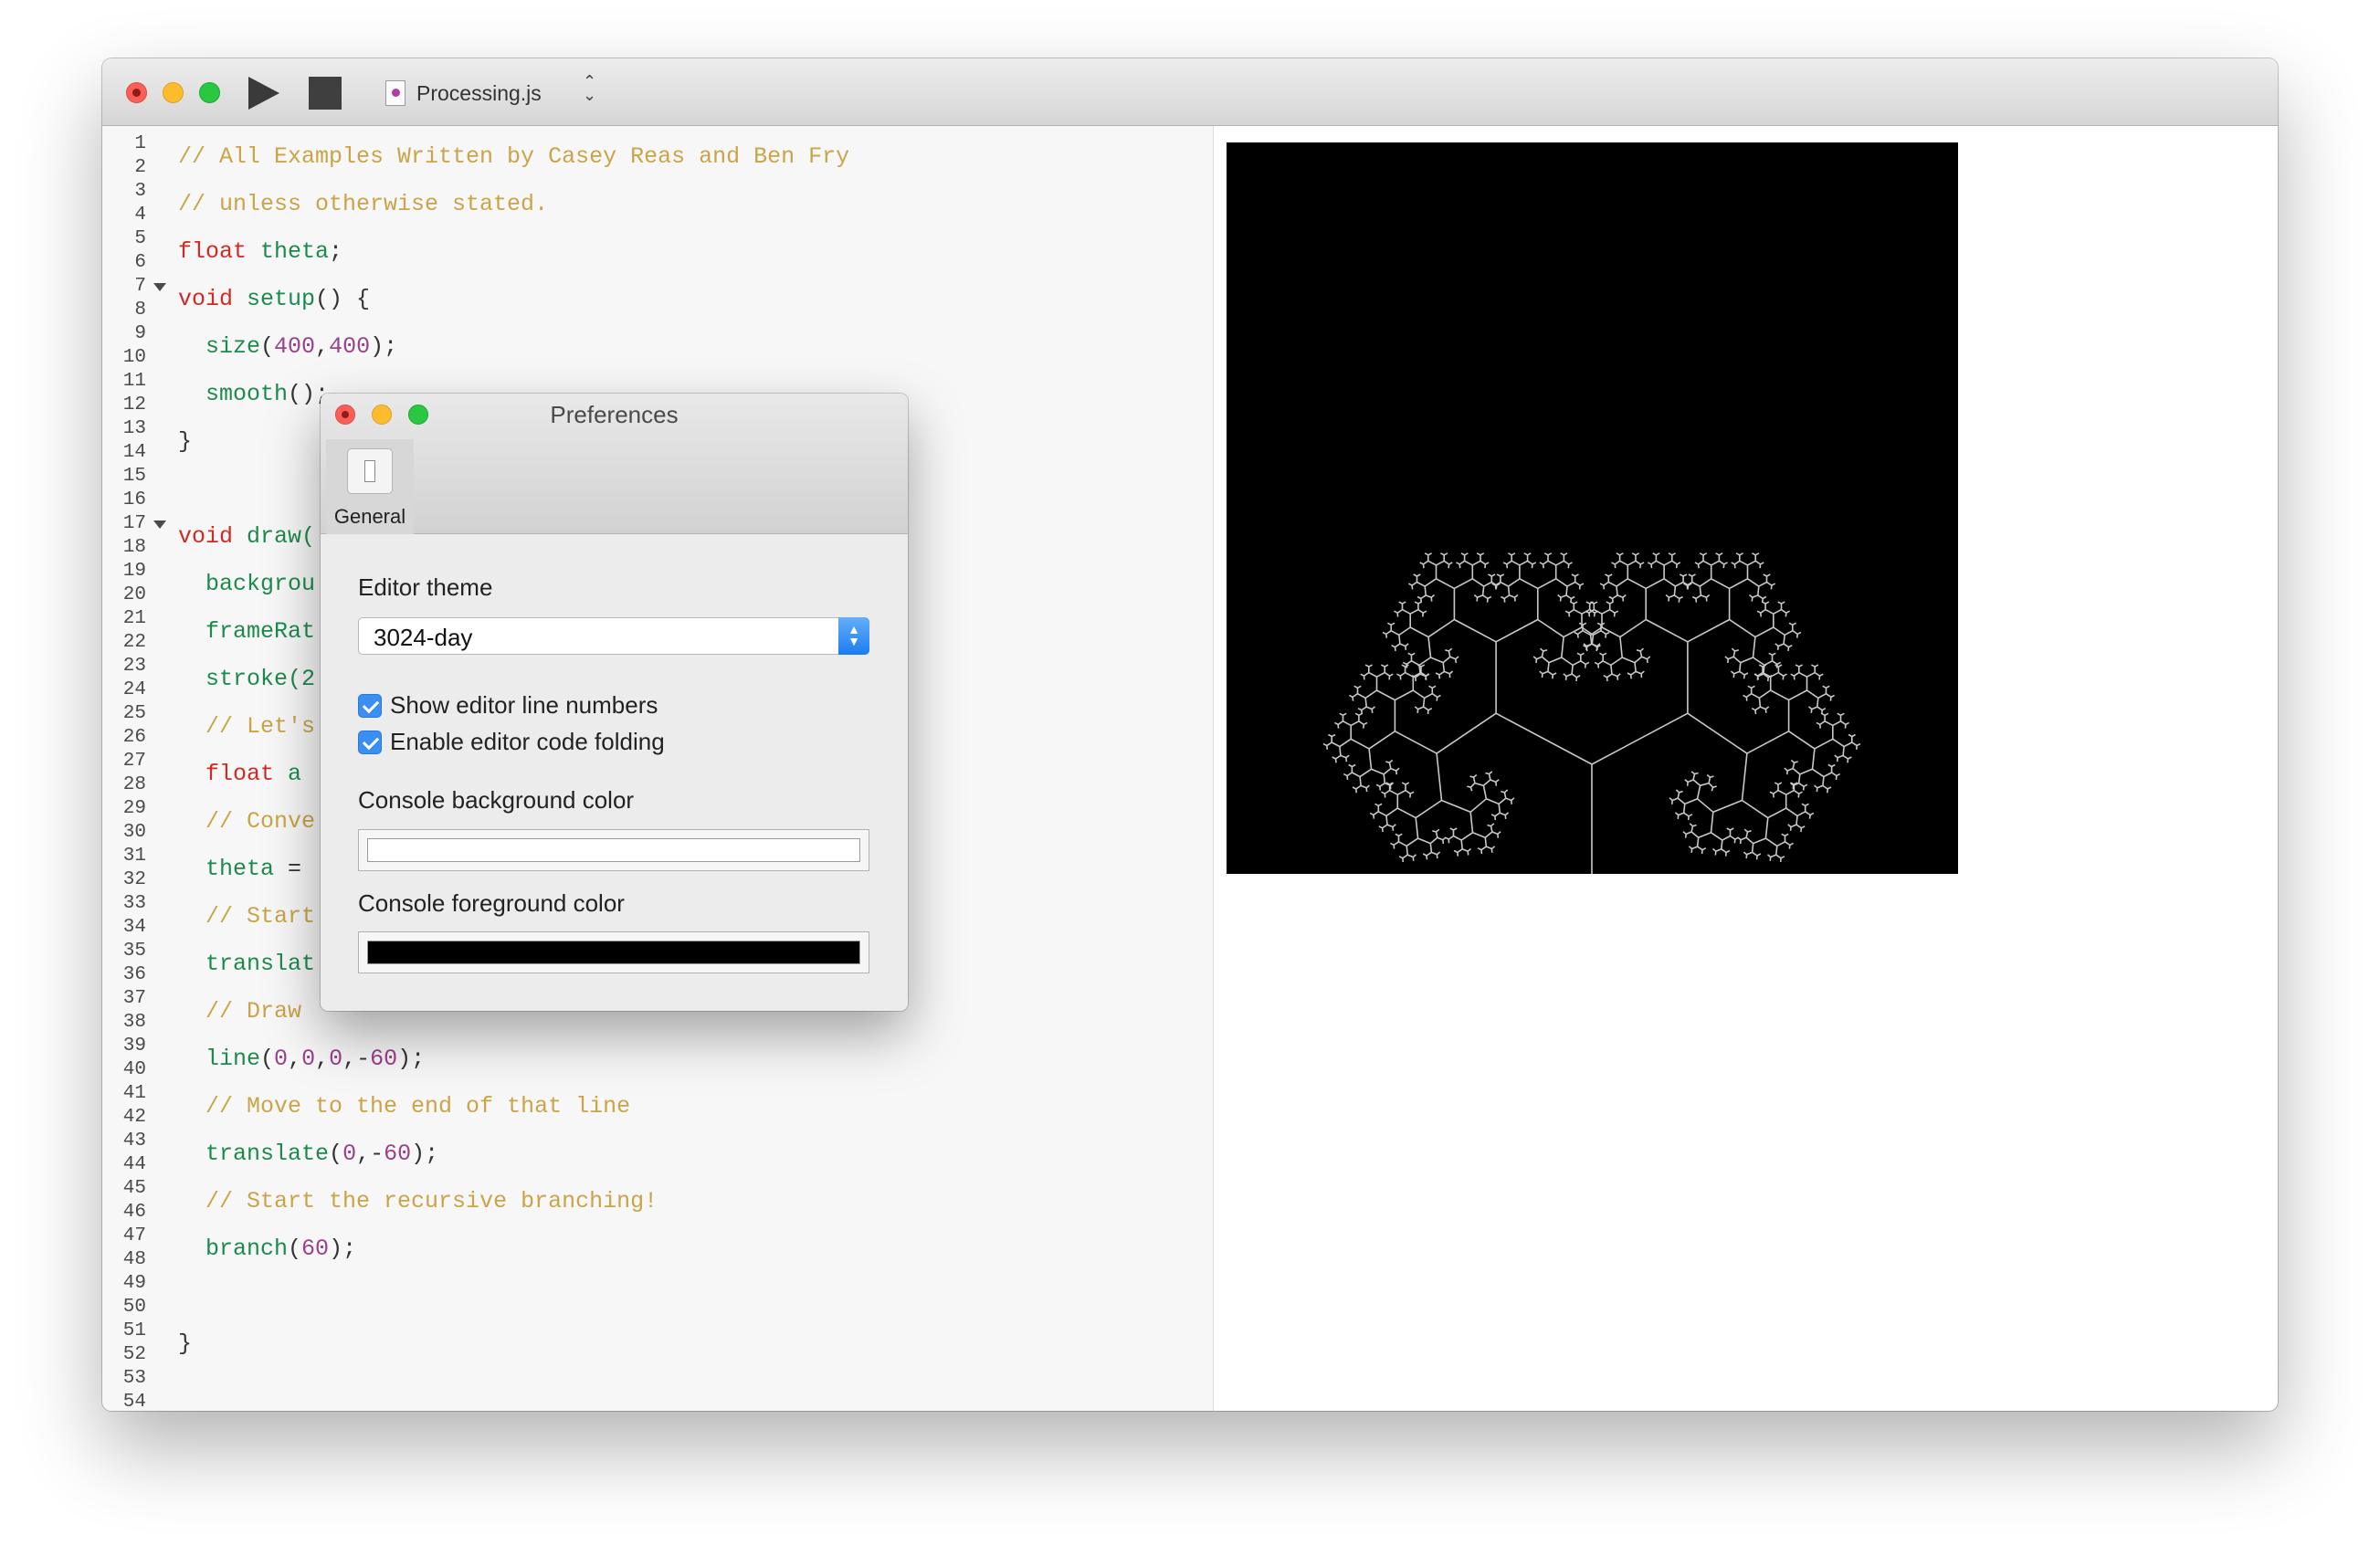 The height and width of the screenshot is (1556, 2380). I want to click on line-number: 43, so click(134, 1140).